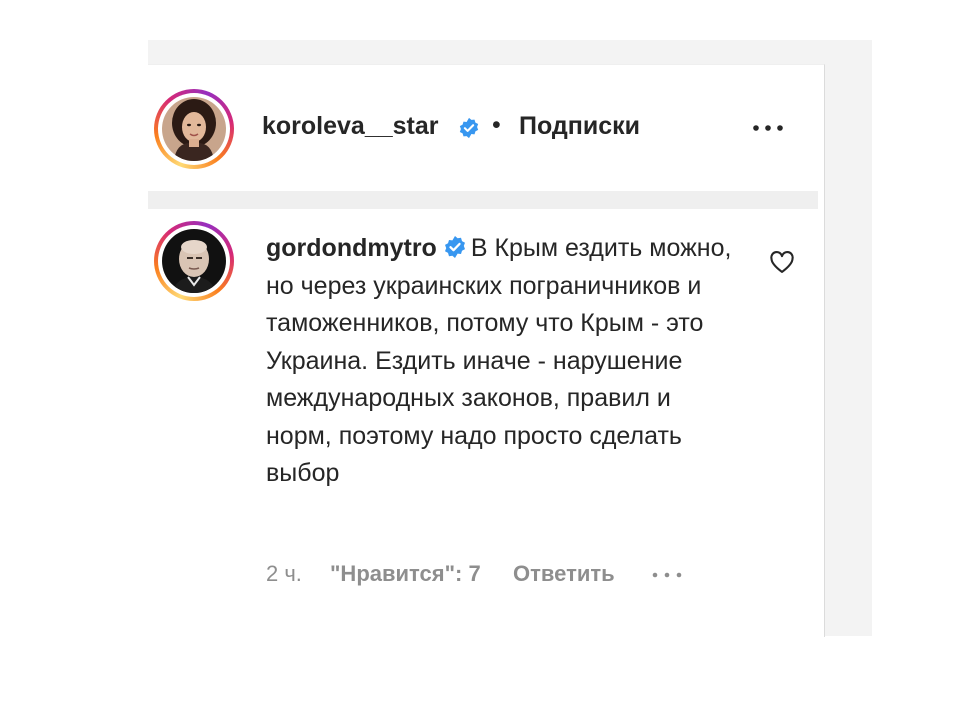 The height and width of the screenshot is (720, 960). I want to click on heart-icon, so click(782, 262).